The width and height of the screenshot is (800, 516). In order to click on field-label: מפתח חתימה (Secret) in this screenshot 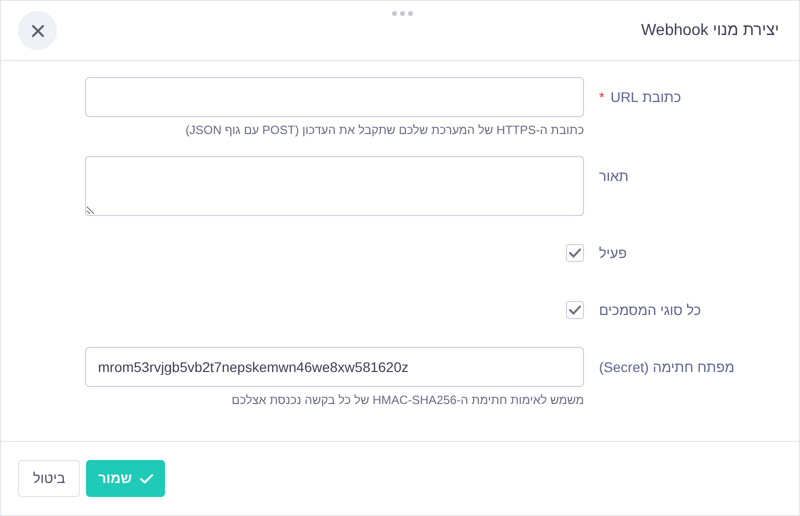, I will do `click(666, 367)`.